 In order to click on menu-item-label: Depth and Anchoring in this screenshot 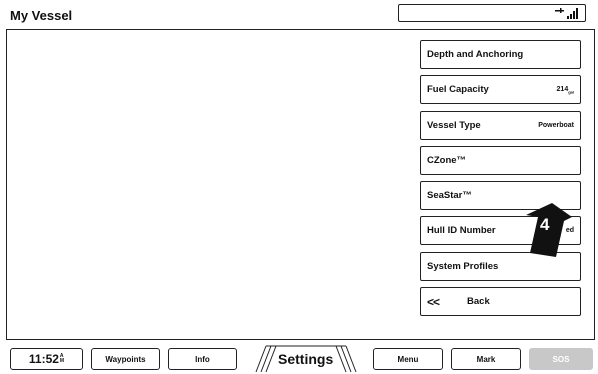, I will do `click(475, 54)`.